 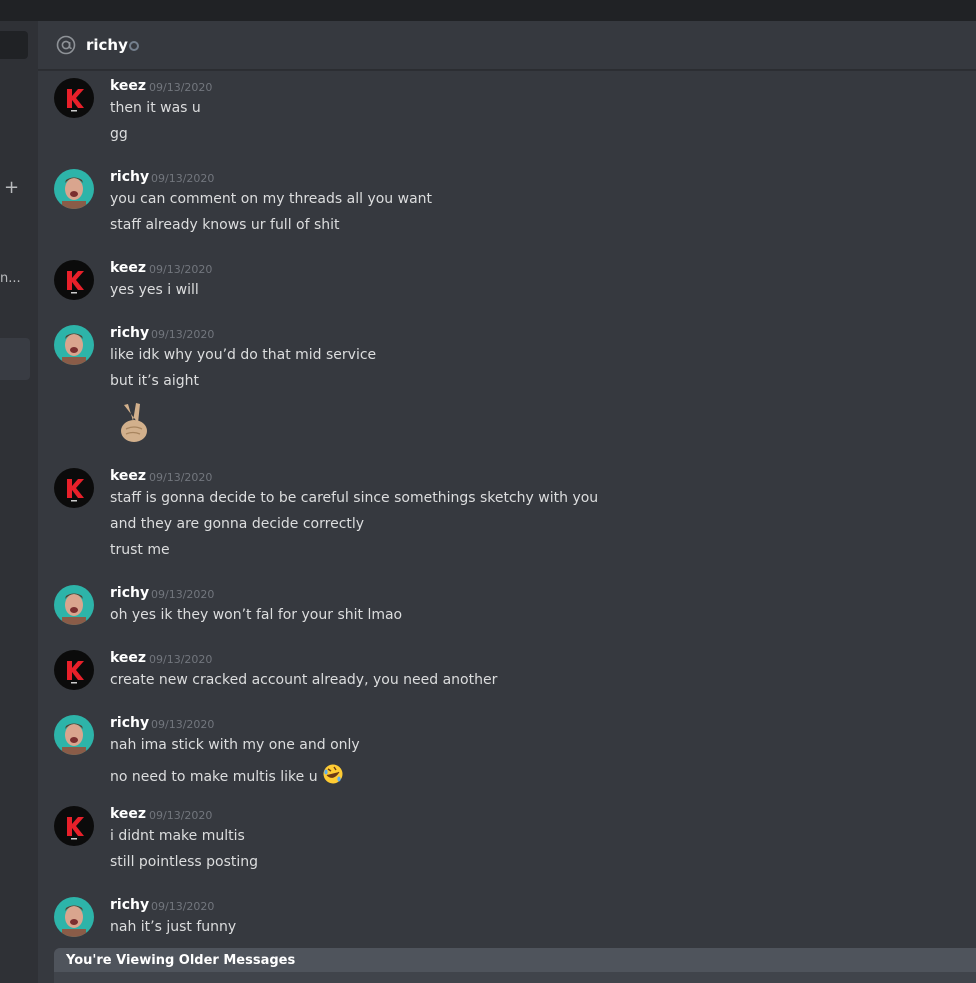 What do you see at coordinates (15, 359) in the screenshot?
I see `sidebar-item-selected` at bounding box center [15, 359].